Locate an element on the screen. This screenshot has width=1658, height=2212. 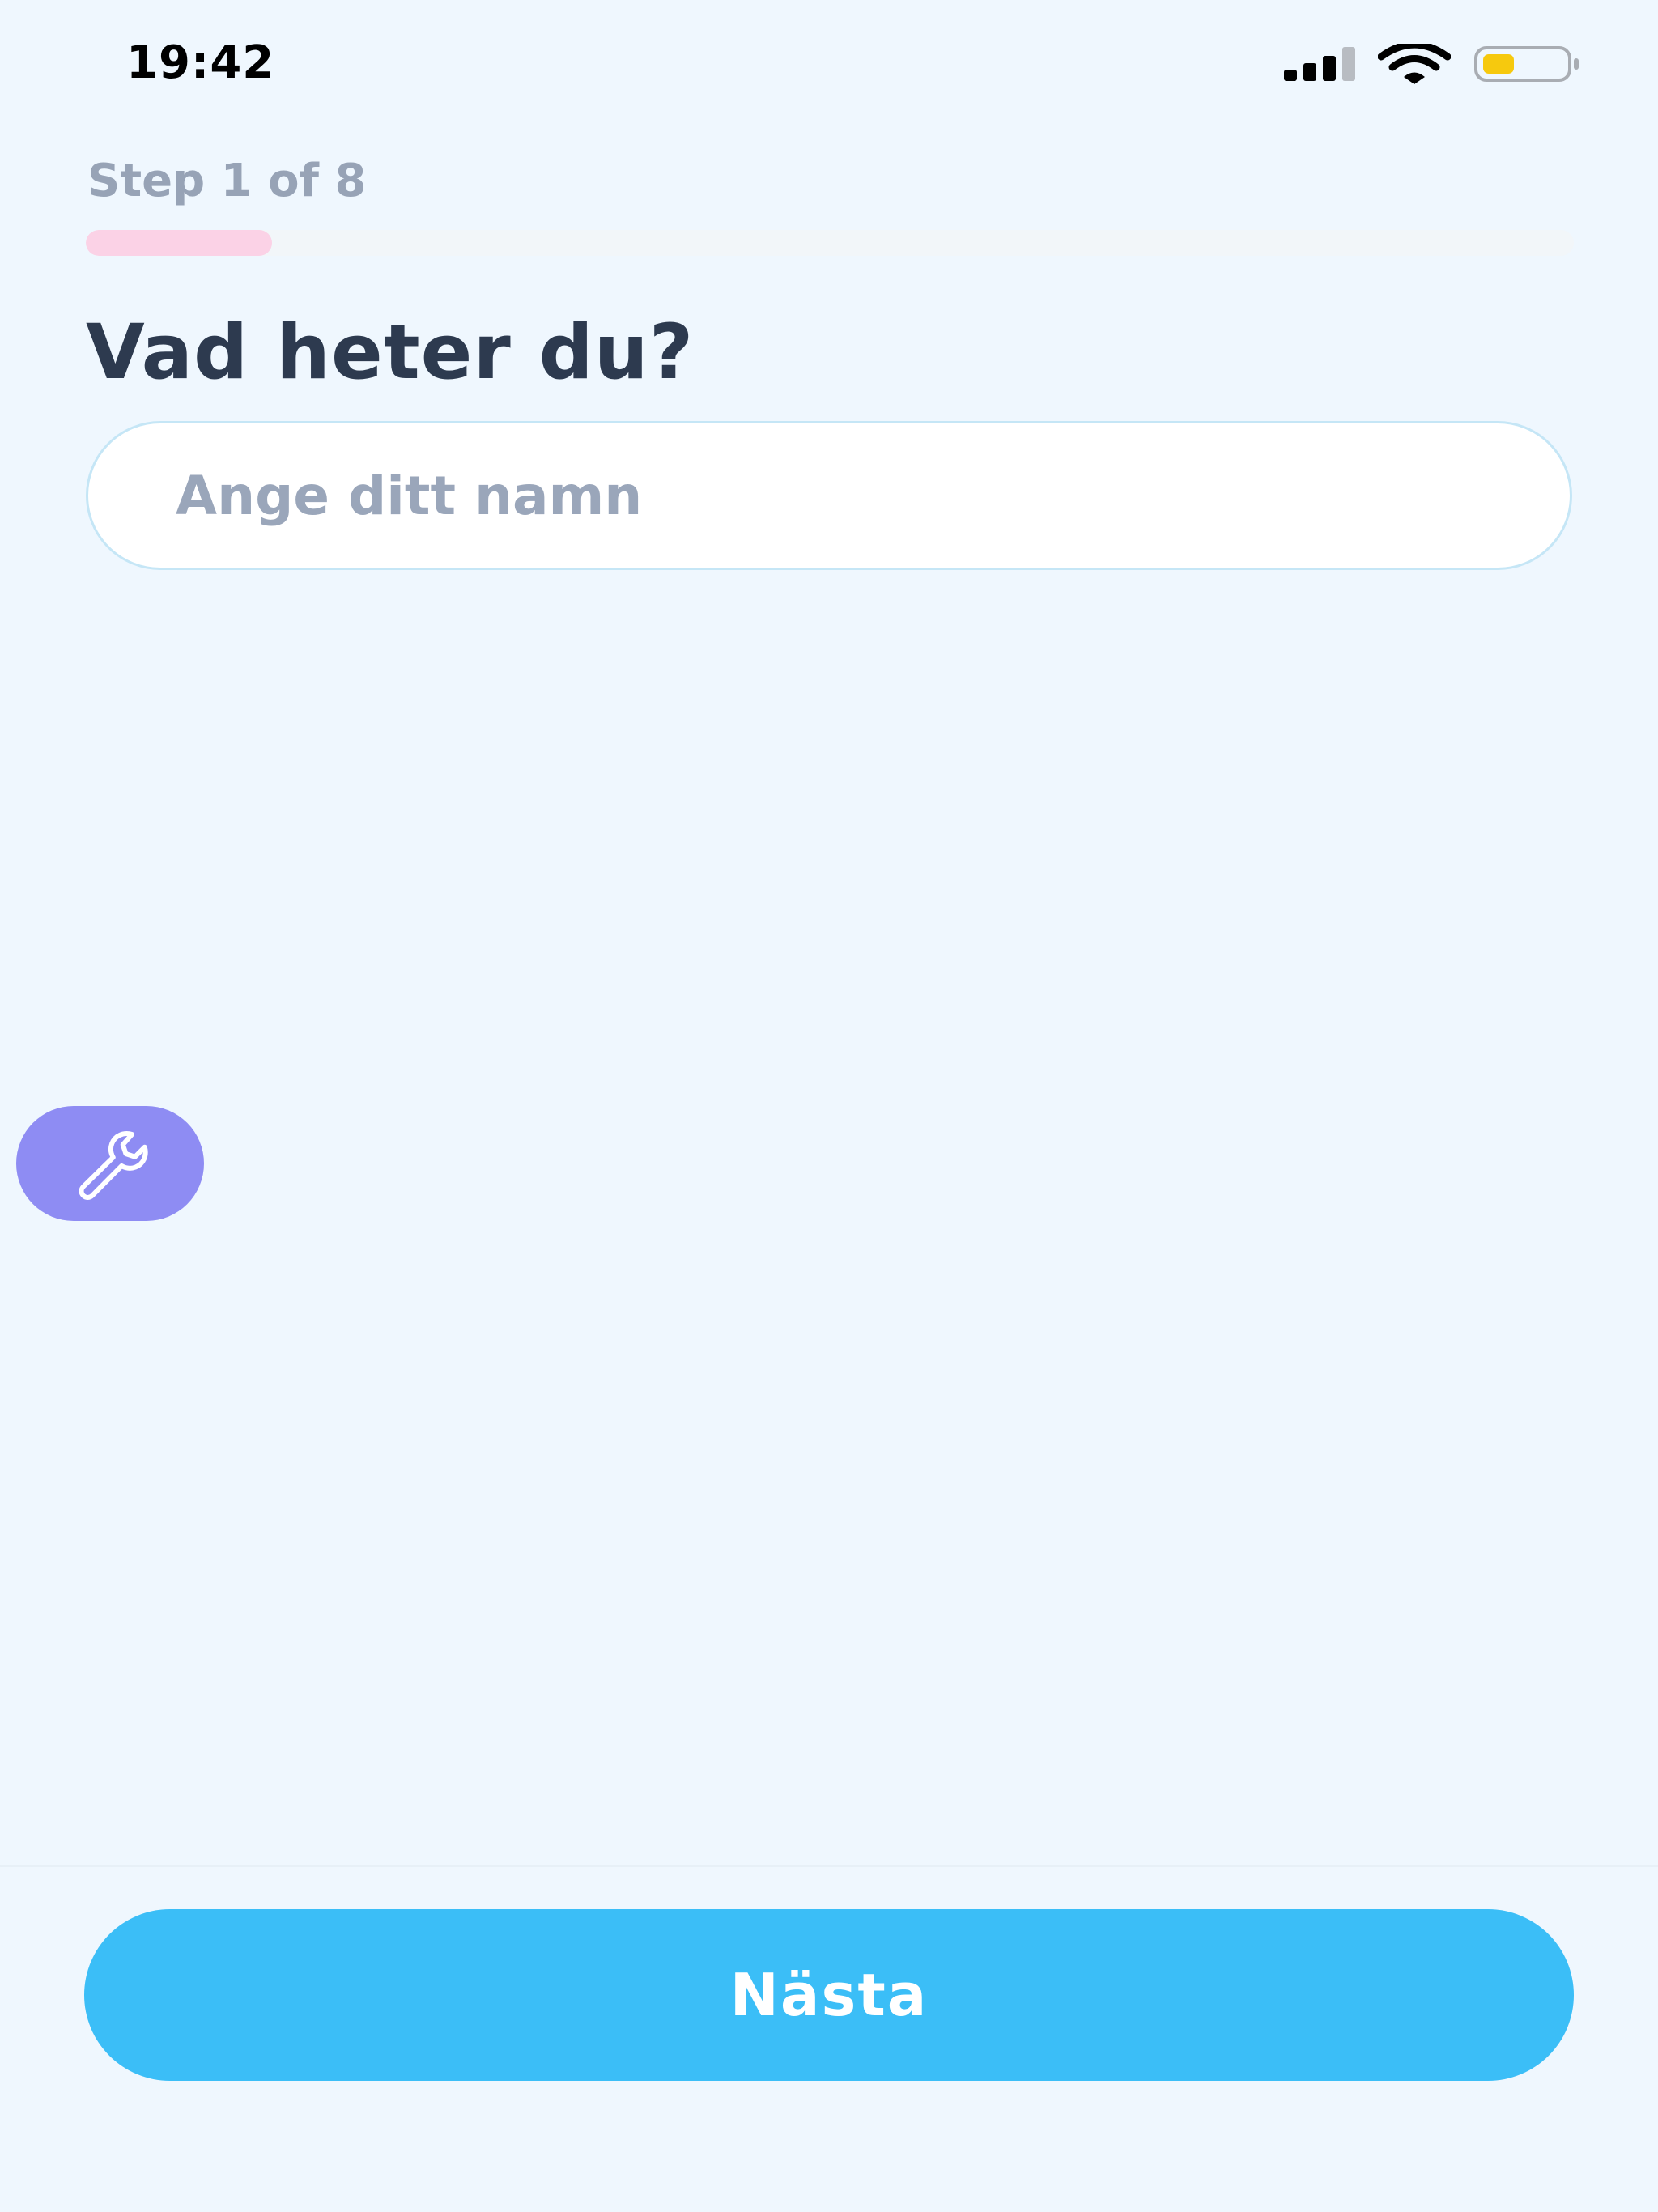
progress-bar is located at coordinates (830, 243).